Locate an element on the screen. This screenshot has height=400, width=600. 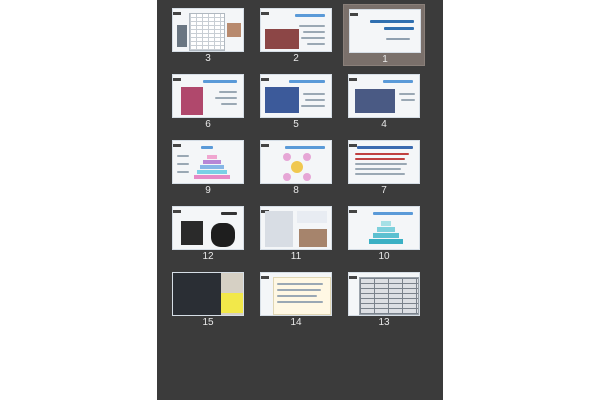
slide-thumbnail-1: 1 is located at coordinates (384, 35).